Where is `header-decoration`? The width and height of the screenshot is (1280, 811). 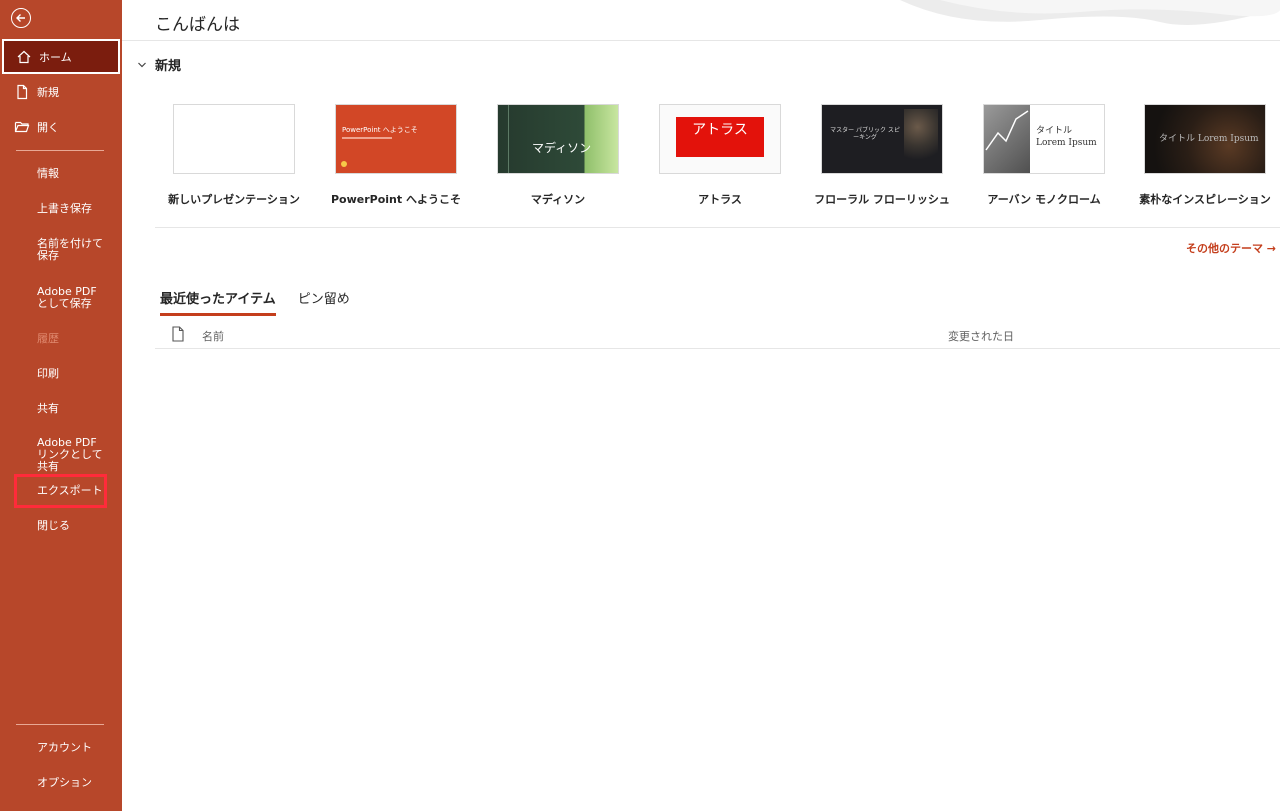 header-decoration is located at coordinates (1090, 12).